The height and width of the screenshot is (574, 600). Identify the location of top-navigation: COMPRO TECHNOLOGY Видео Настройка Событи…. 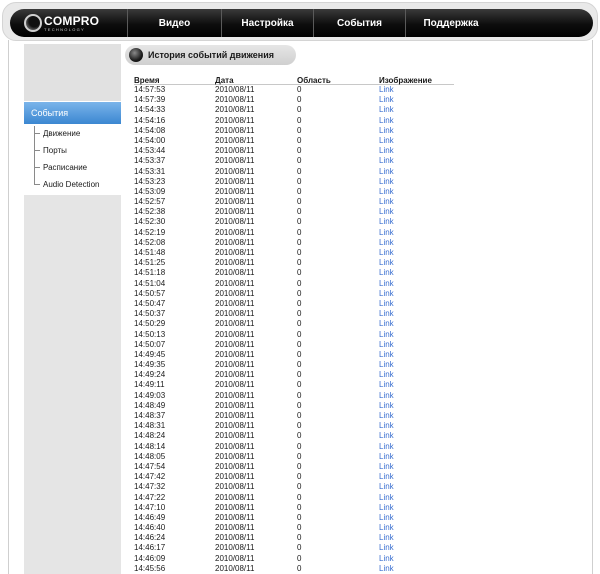
(300, 21).